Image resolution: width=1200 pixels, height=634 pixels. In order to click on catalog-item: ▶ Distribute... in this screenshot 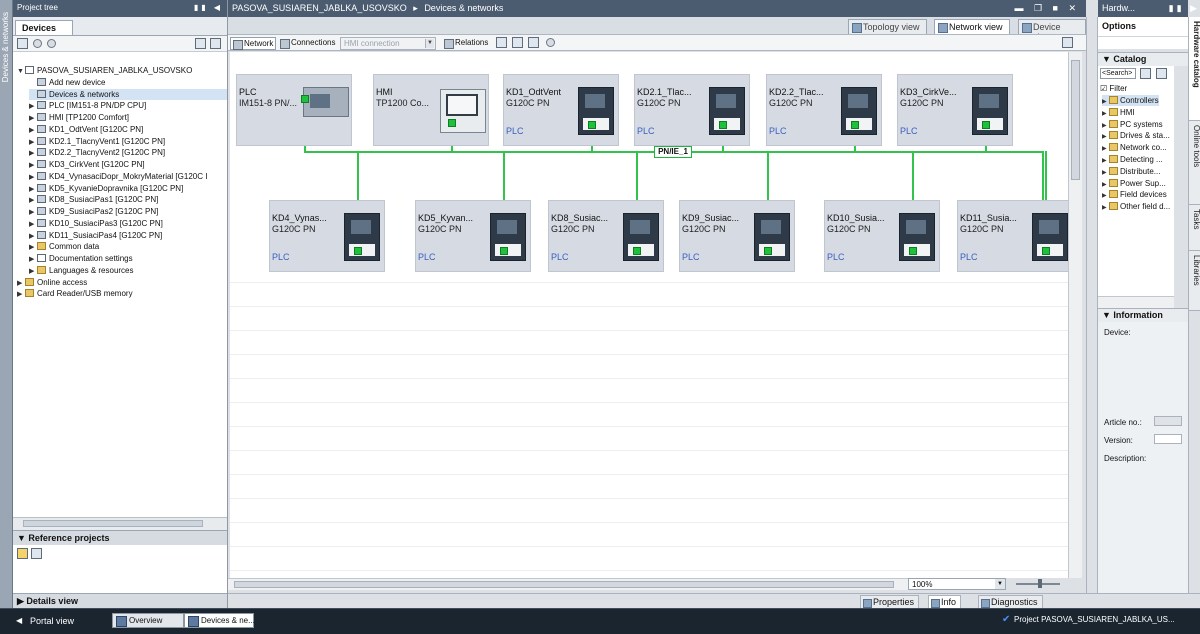, I will do `click(1131, 171)`.